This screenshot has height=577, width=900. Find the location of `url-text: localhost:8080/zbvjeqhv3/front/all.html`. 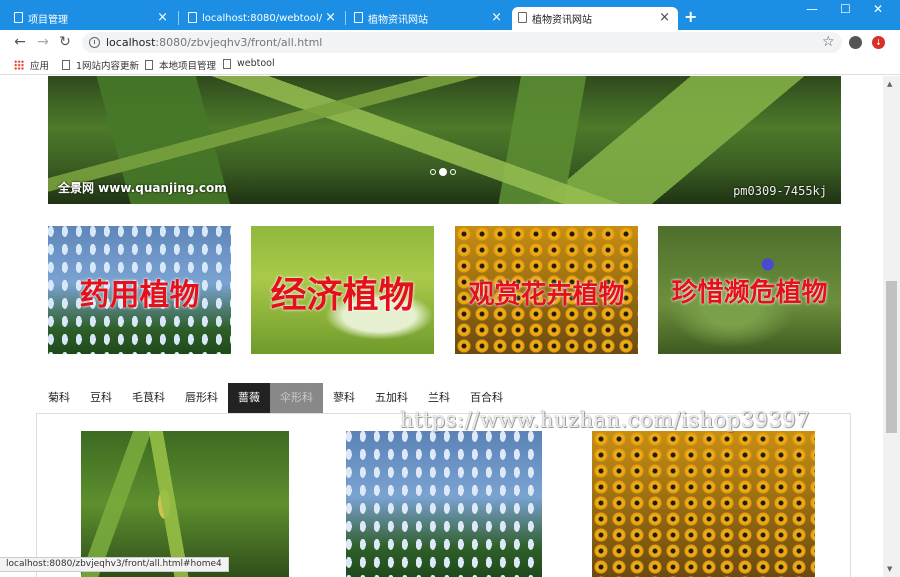

url-text: localhost:8080/zbvjeqhv3/front/all.html is located at coordinates (214, 42).